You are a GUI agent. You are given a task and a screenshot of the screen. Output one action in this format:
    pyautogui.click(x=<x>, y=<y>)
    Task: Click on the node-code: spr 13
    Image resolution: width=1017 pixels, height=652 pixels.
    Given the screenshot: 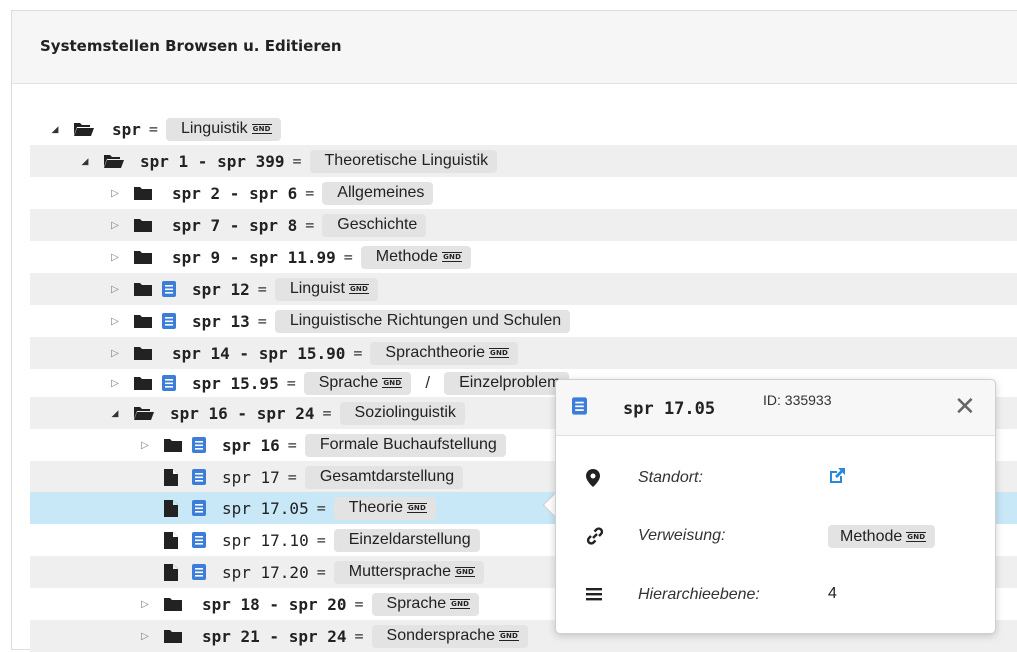 What is the action you would take?
    pyautogui.click(x=221, y=321)
    